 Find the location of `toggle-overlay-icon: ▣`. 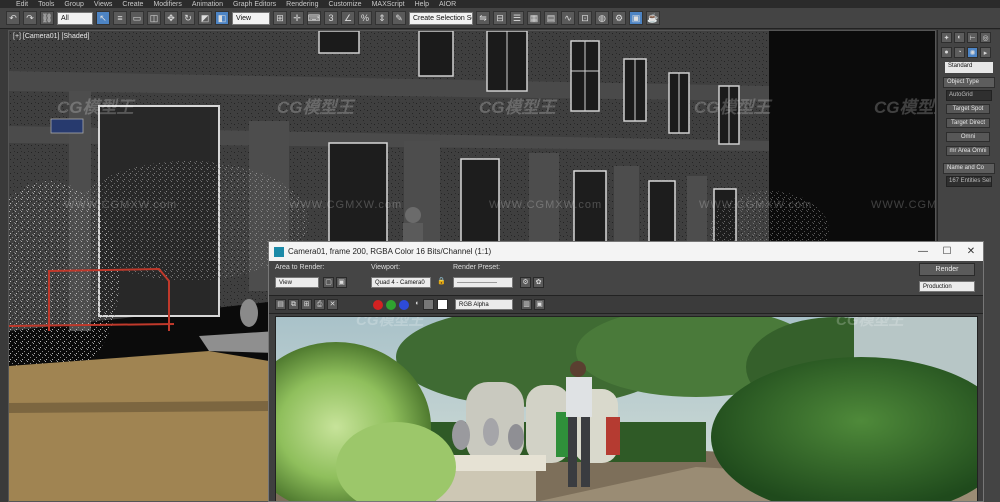

toggle-overlay-icon: ▣ is located at coordinates (539, 304).